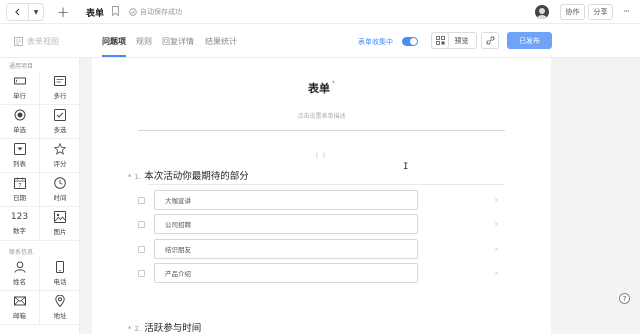 Image resolution: width=640 pixels, height=334 pixels. I want to click on field-label: 时间, so click(60, 198).